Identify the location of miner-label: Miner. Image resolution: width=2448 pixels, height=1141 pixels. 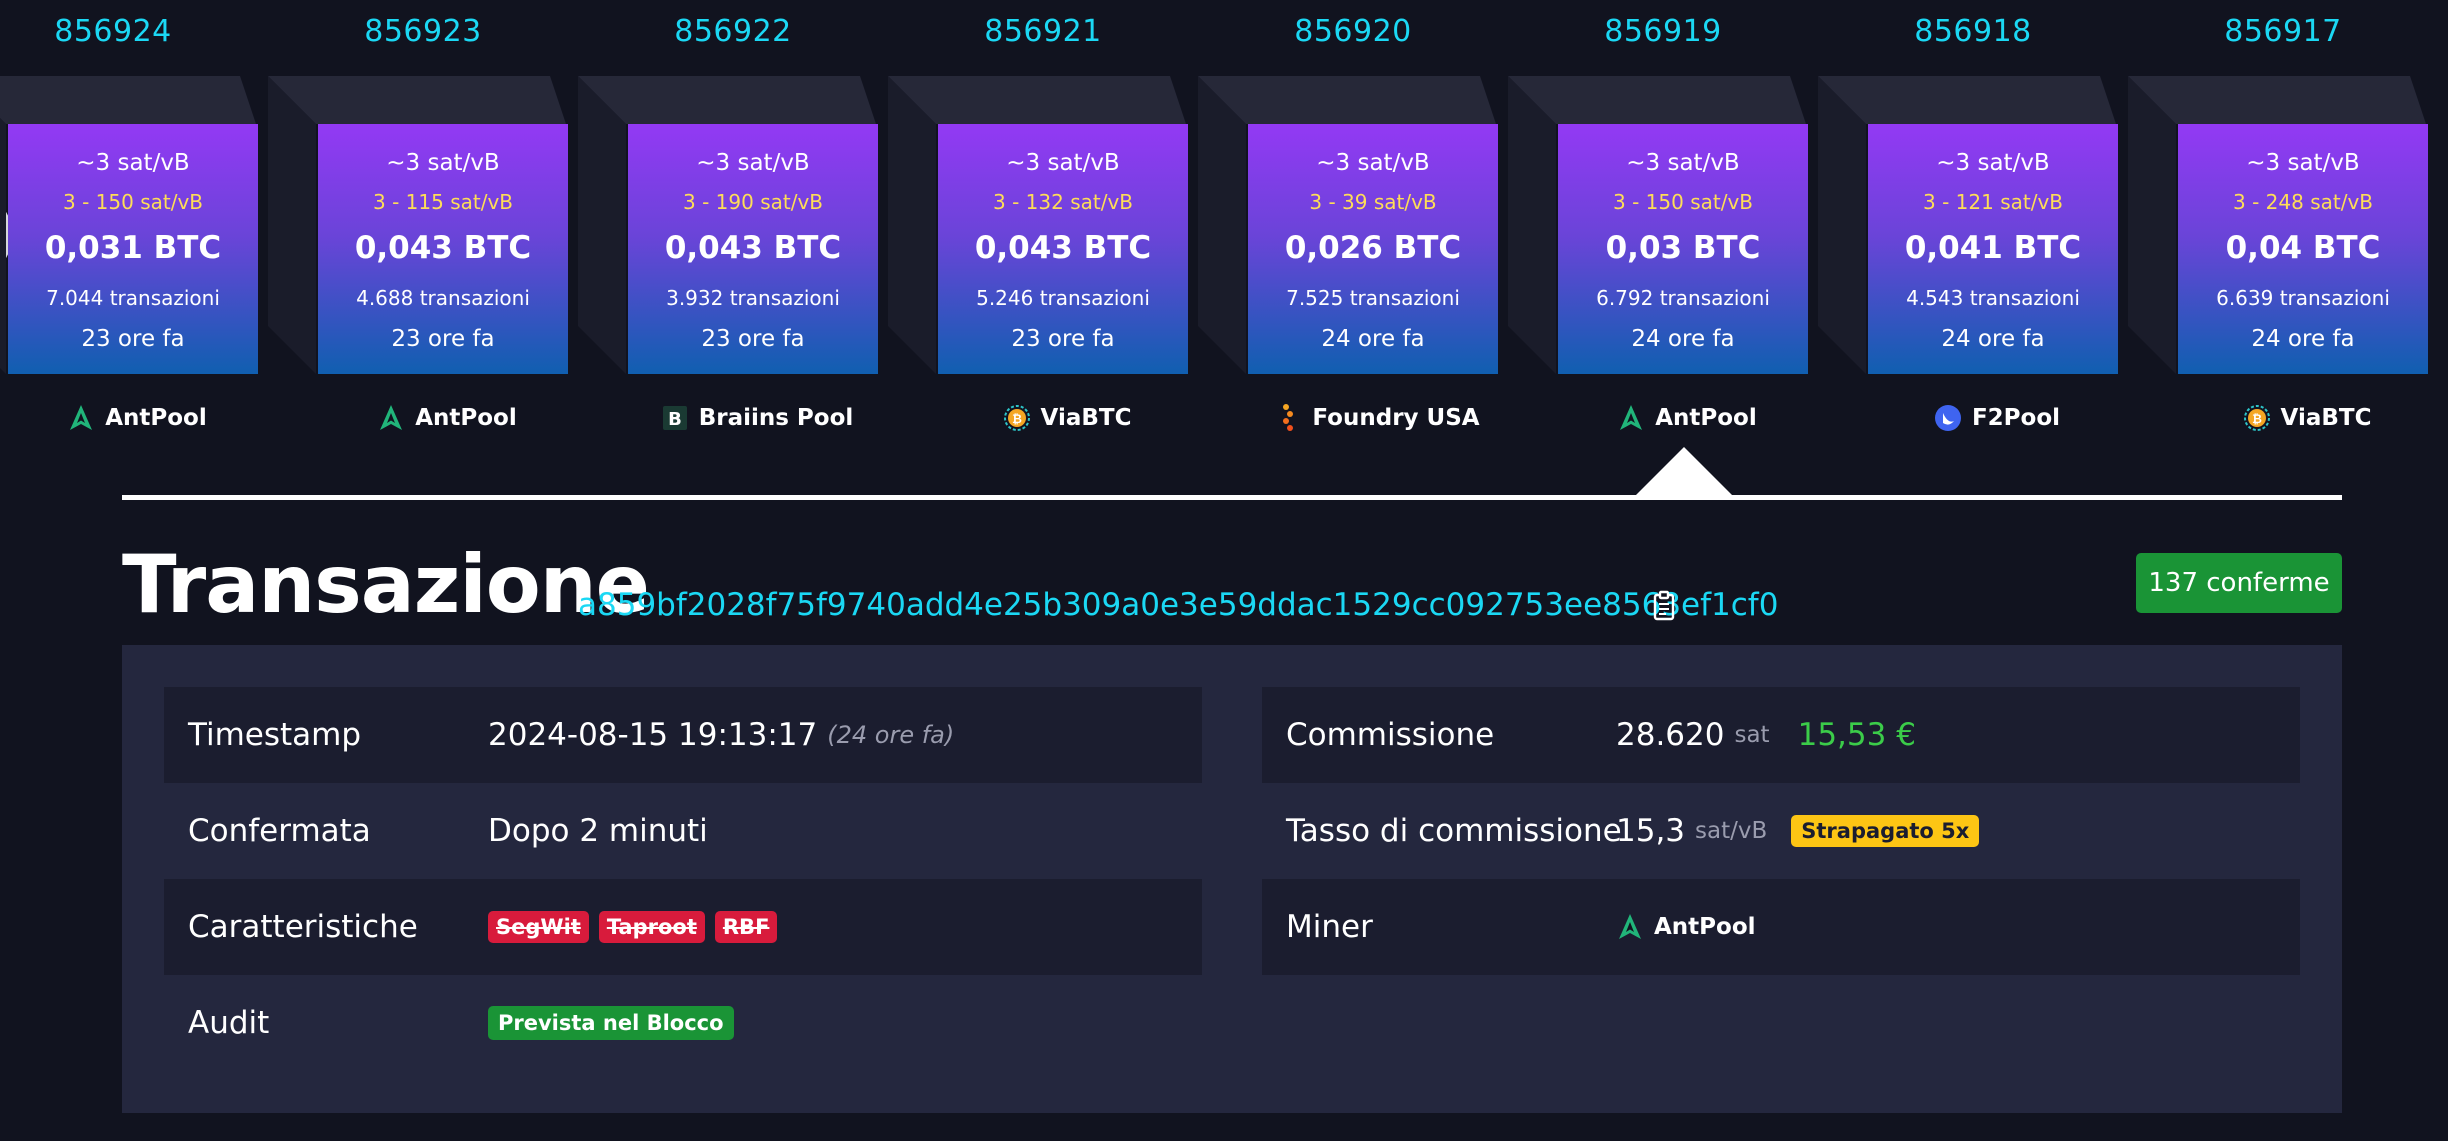
(1329, 927).